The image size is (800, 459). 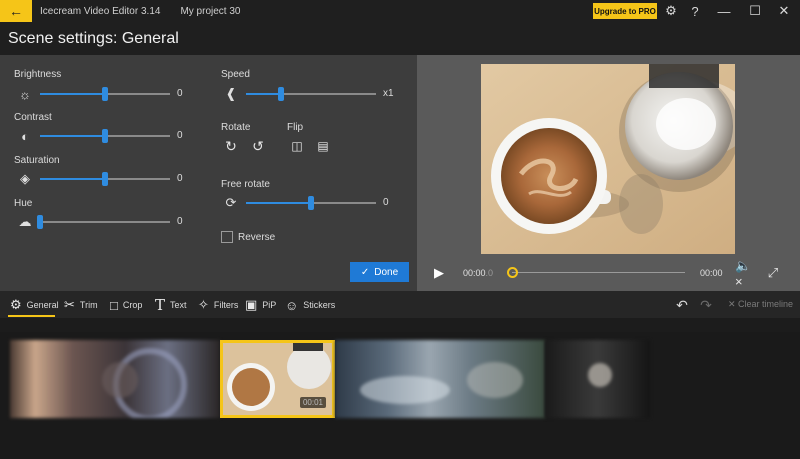 I want to click on brightness-slider, so click(x=105, y=94).